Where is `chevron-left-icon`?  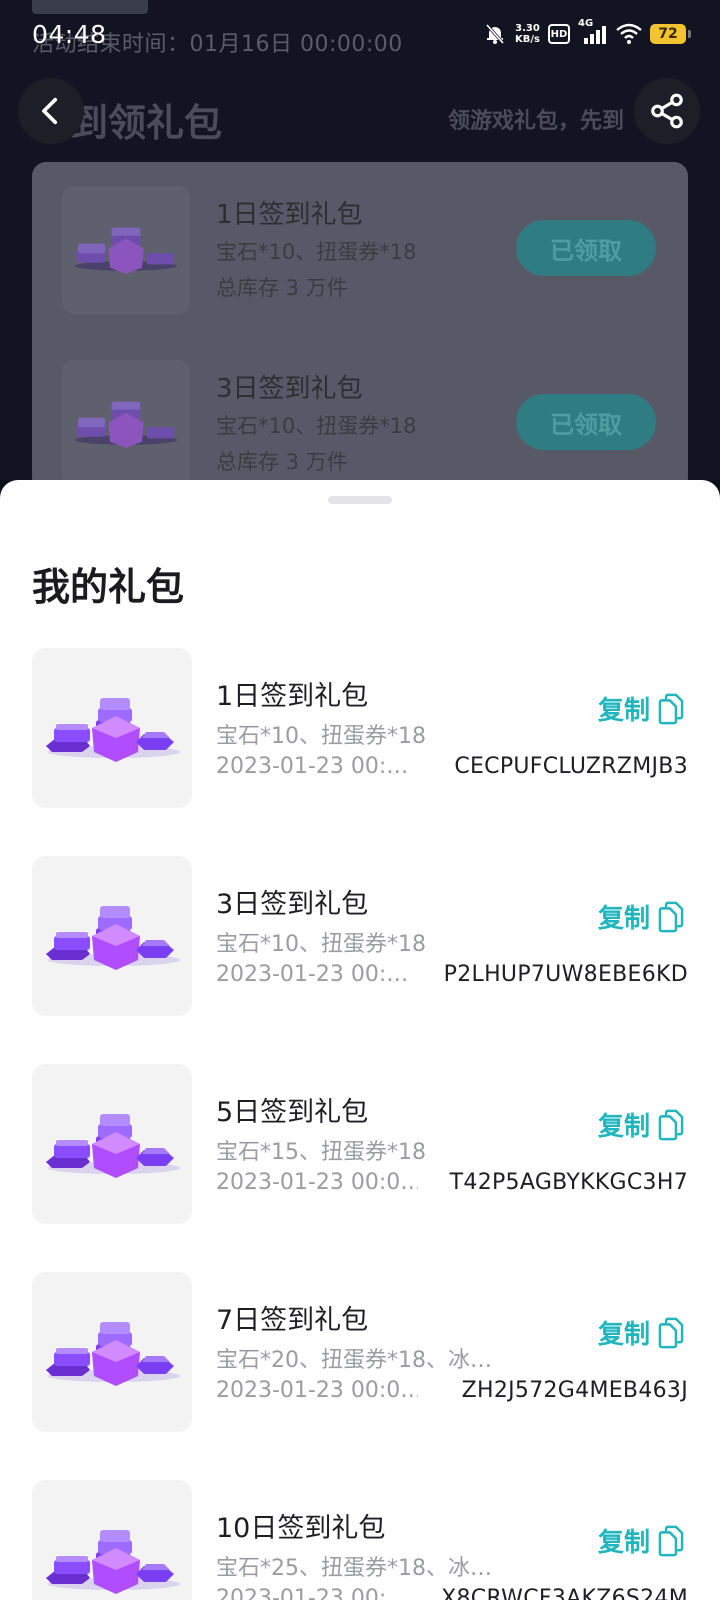
chevron-left-icon is located at coordinates (50, 111).